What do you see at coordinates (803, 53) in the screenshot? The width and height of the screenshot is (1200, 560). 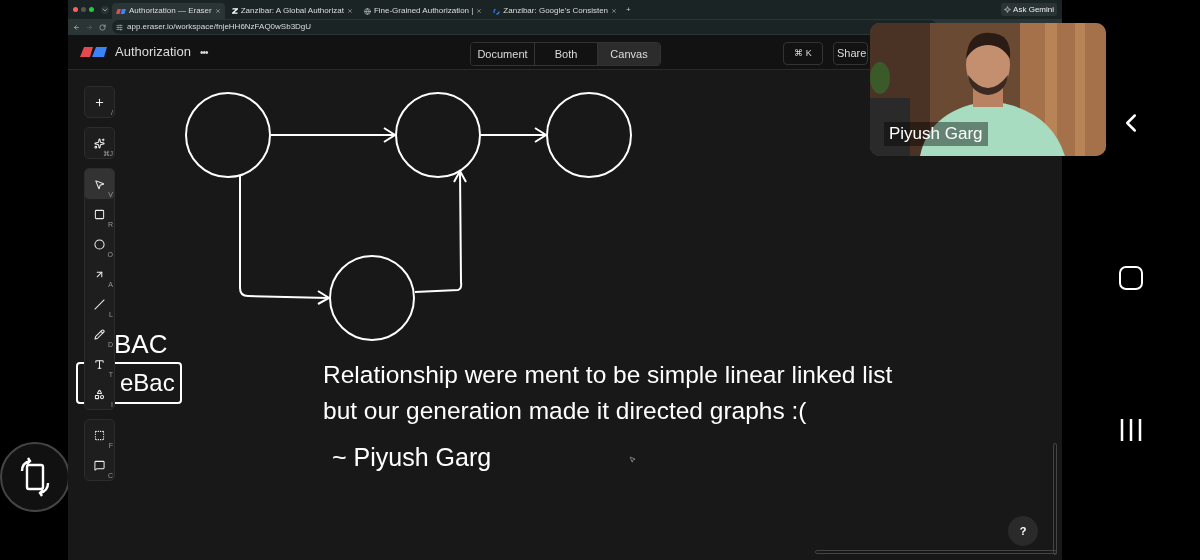 I see `command-button: ⌘ K` at bounding box center [803, 53].